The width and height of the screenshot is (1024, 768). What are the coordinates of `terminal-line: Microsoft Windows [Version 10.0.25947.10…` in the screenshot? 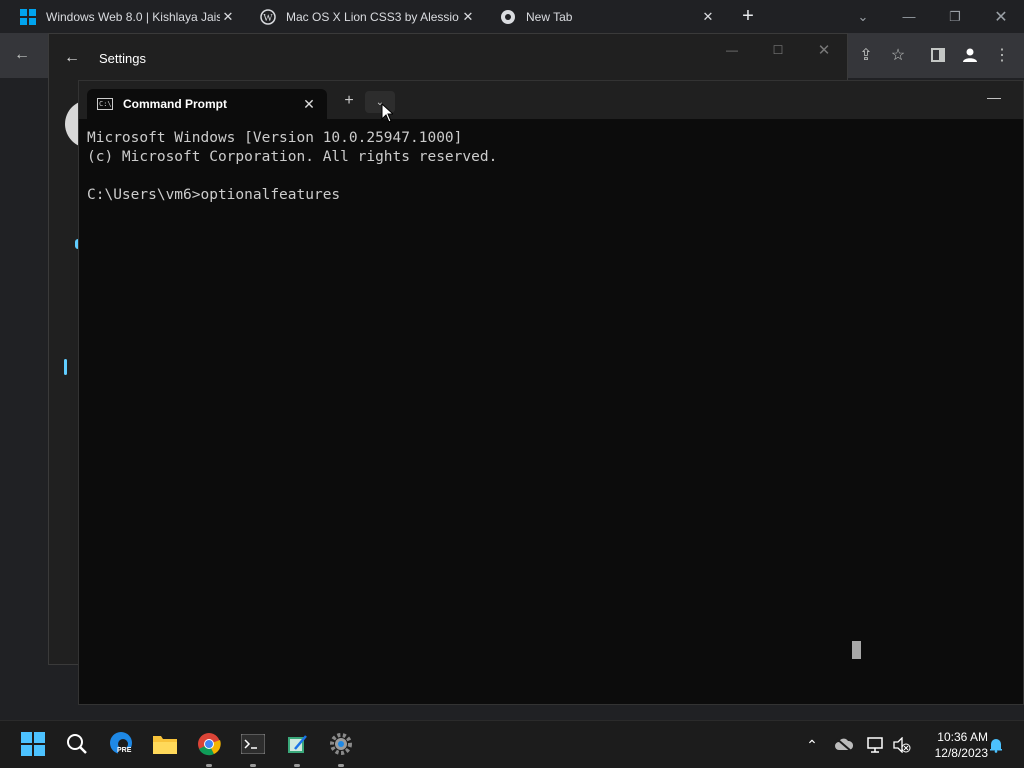 It's located at (275, 138).